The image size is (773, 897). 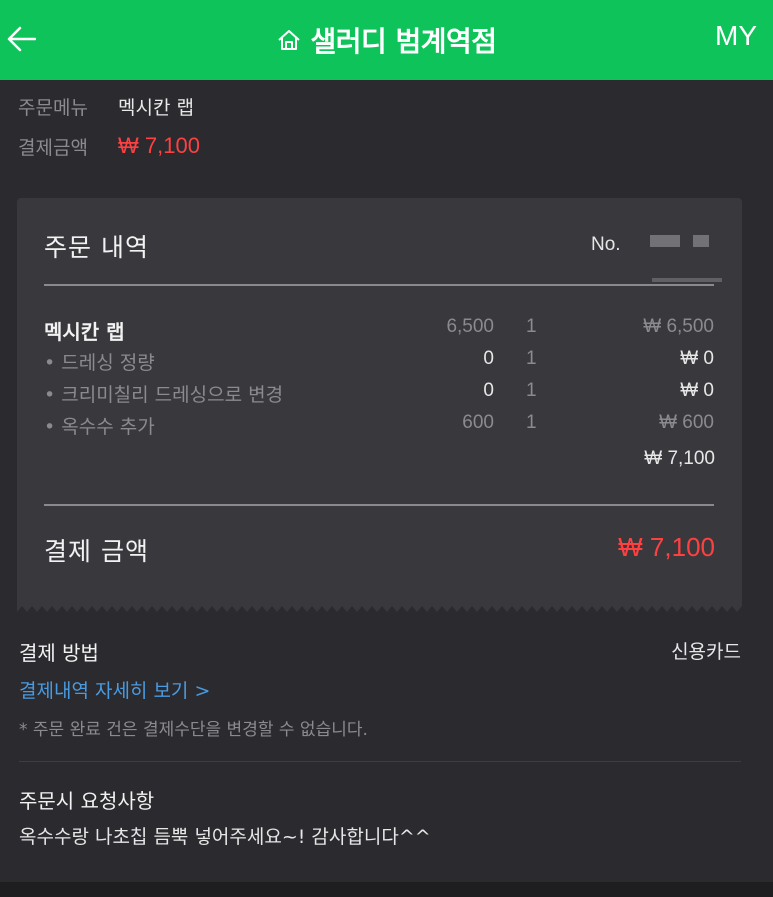 What do you see at coordinates (96, 247) in the screenshot?
I see `order-details-title: 주문 내역` at bounding box center [96, 247].